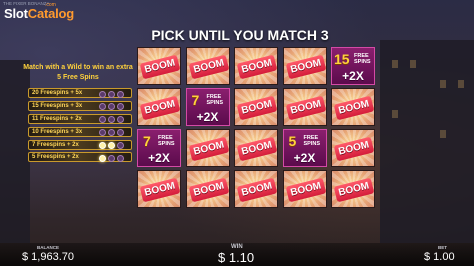 This screenshot has height=266, width=474. What do you see at coordinates (236, 257) in the screenshot?
I see `win-value: $ 1.10` at bounding box center [236, 257].